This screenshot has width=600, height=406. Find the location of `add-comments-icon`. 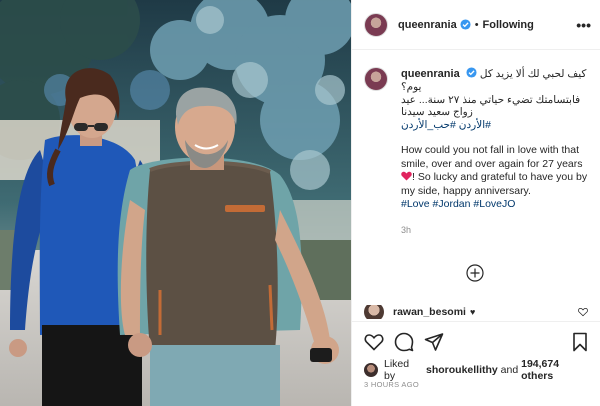

add-comments-icon is located at coordinates (475, 273).